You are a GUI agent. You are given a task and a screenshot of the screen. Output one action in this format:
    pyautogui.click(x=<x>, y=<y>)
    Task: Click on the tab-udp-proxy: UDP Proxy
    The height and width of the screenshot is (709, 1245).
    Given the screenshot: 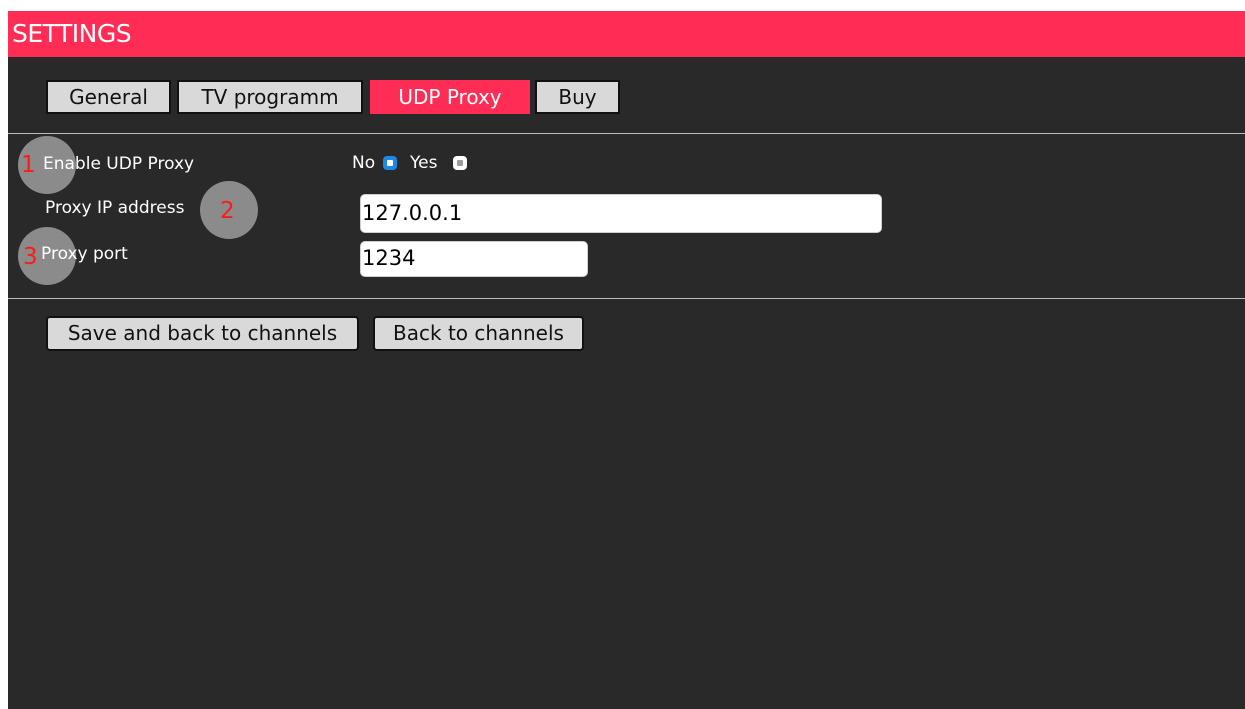 What is the action you would take?
    pyautogui.click(x=450, y=97)
    